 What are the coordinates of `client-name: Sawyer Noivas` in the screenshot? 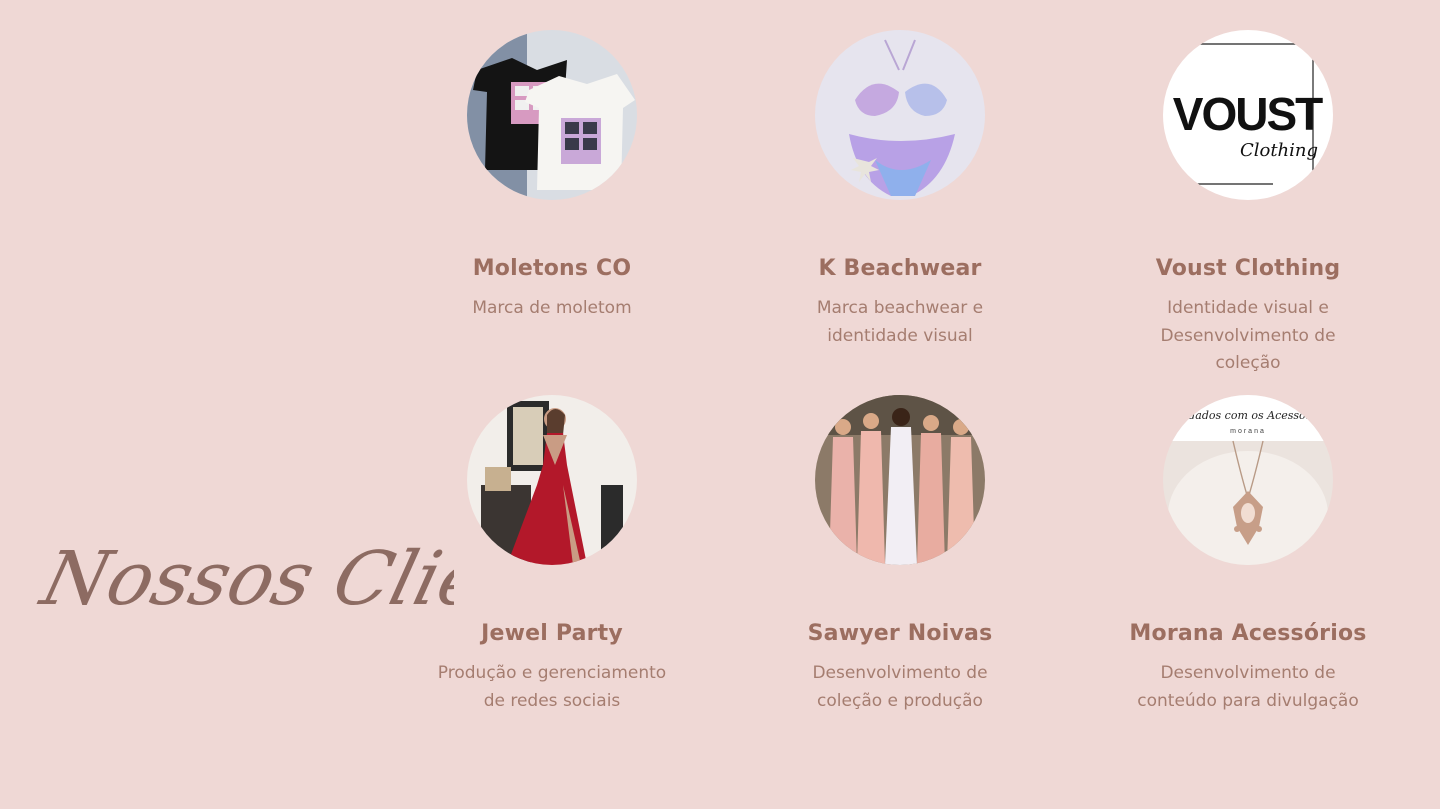 It's located at (900, 633).